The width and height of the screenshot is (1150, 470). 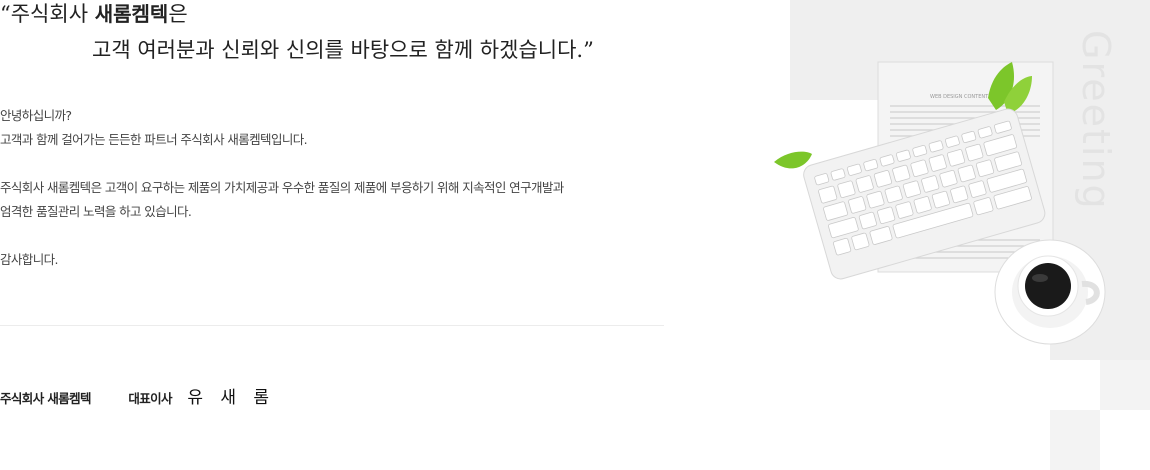 I want to click on quote-line-1: “주식회사 새롬켐텍은, so click(x=94, y=14).